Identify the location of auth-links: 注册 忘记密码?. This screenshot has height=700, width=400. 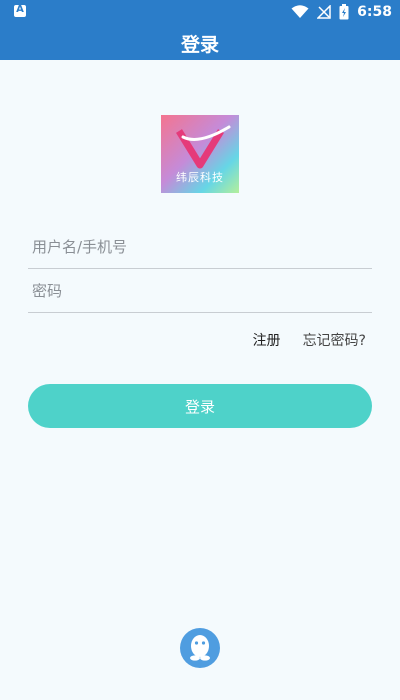
(309, 340).